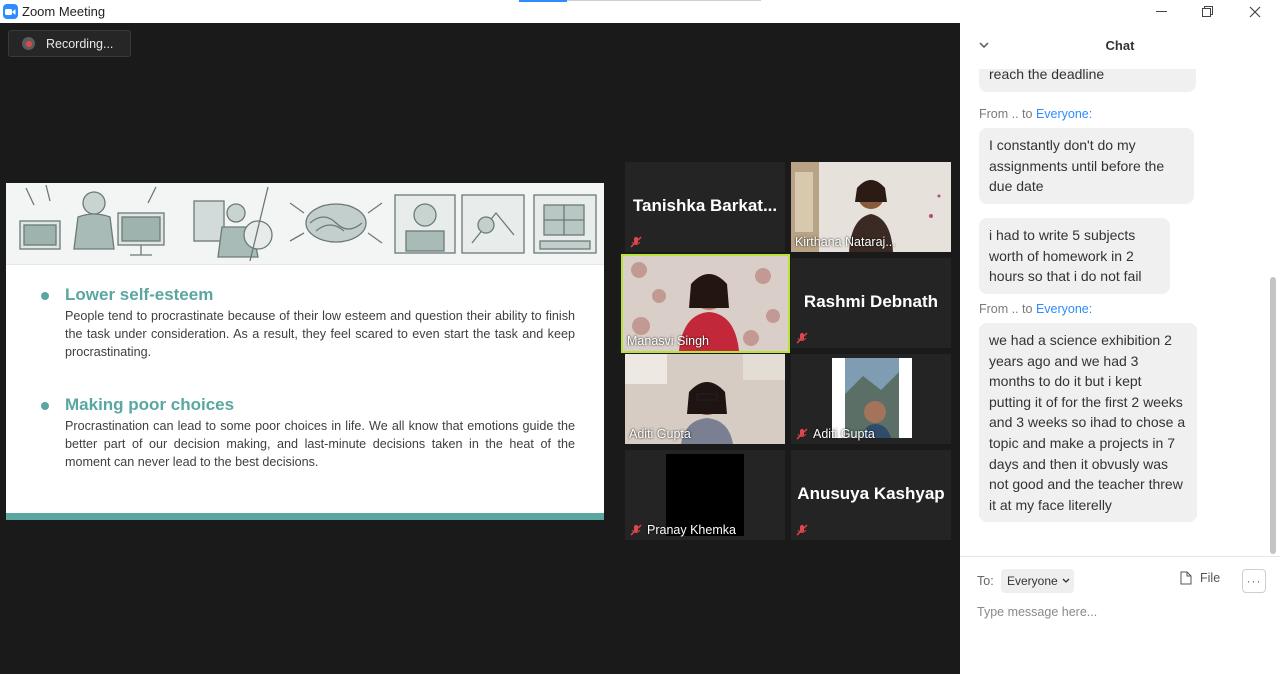 This screenshot has width=1280, height=674. Describe the element at coordinates (1210, 578) in the screenshot. I see `file-label: File` at that location.